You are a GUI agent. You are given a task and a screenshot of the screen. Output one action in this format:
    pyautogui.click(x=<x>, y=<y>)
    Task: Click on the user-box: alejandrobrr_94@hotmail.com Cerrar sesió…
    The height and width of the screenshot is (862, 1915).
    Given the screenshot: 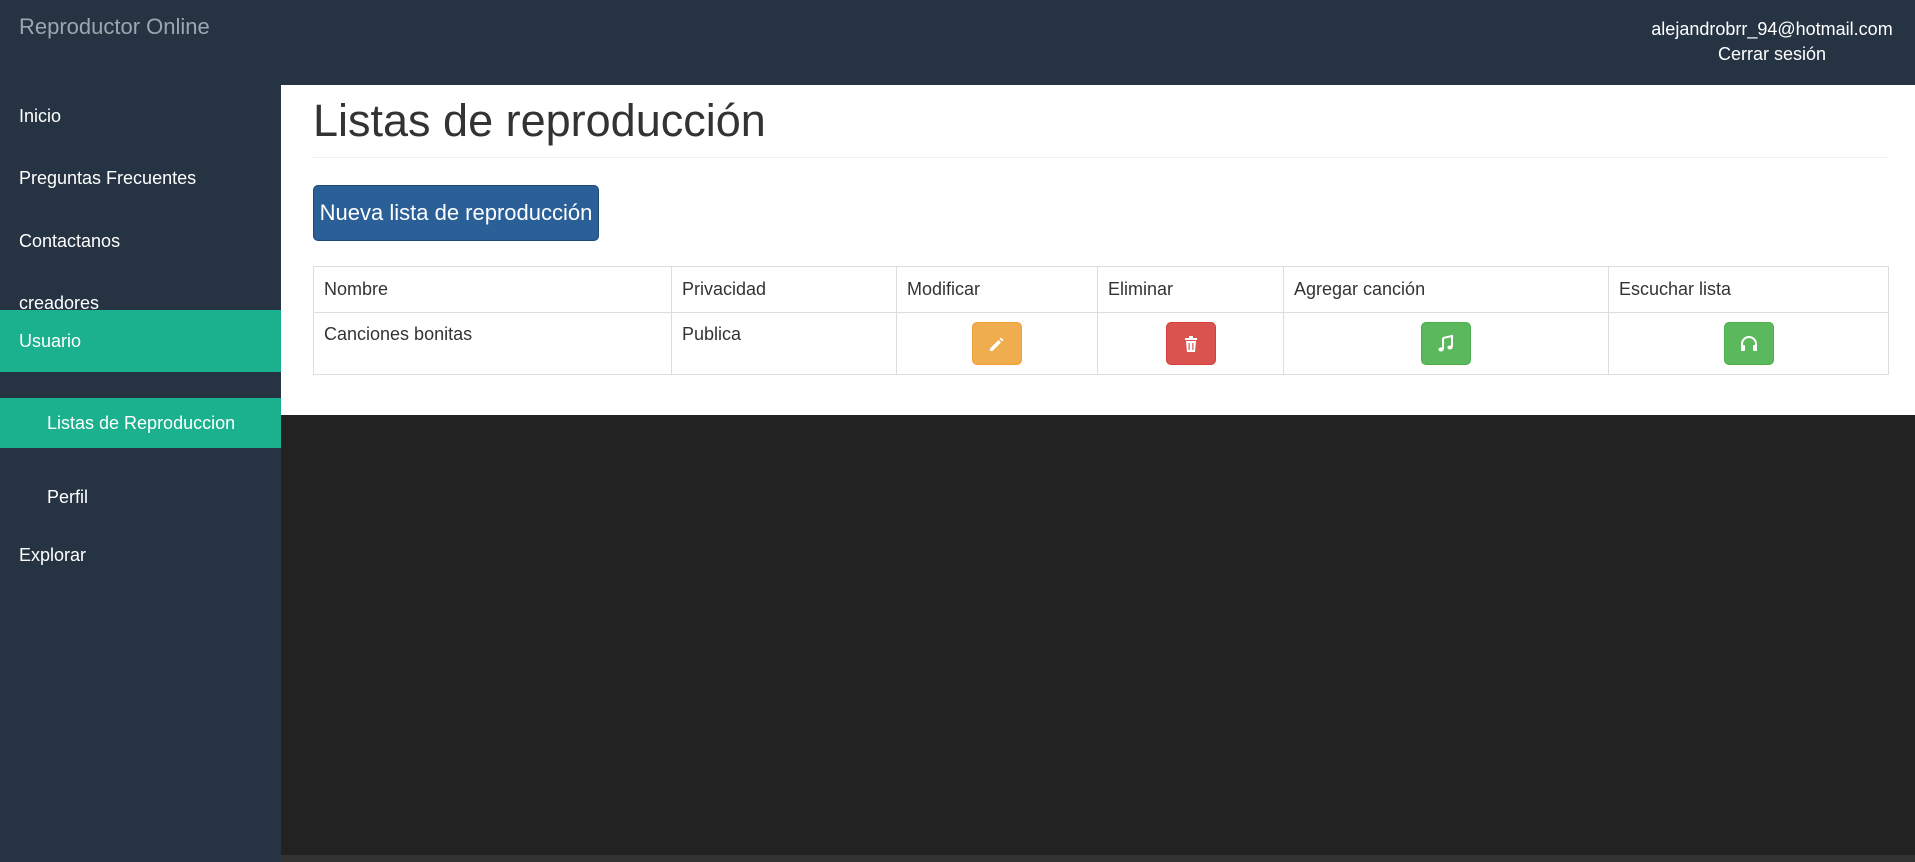 What is the action you would take?
    pyautogui.click(x=1772, y=42)
    